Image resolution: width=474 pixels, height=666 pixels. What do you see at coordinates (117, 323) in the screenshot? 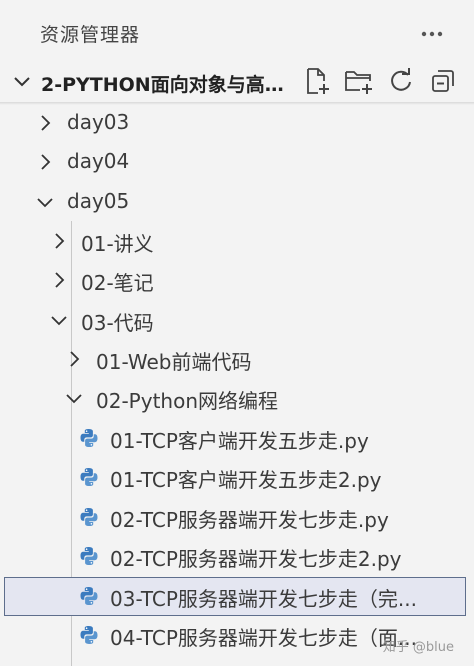
I see `tree-item-label: 03-代码` at bounding box center [117, 323].